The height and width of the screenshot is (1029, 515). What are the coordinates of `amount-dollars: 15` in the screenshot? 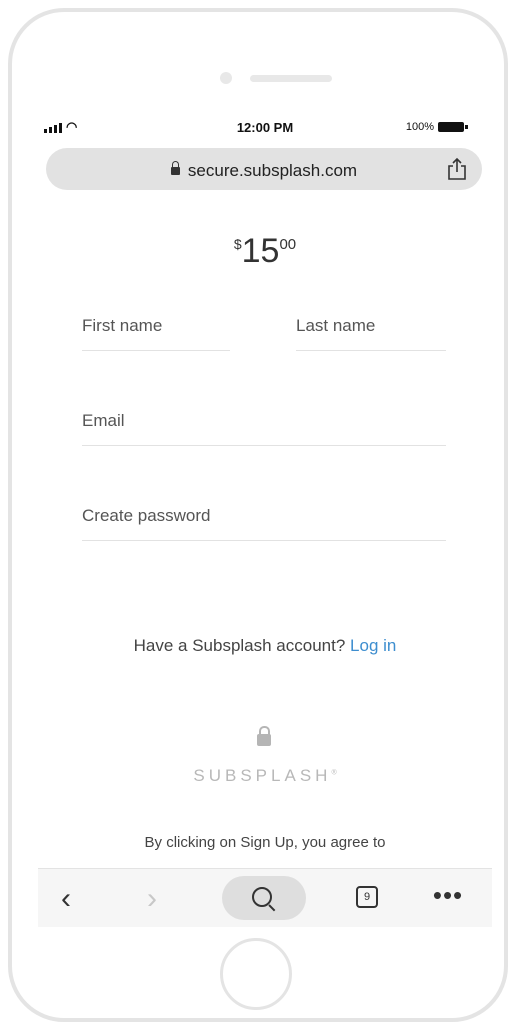 It's located at (260, 251).